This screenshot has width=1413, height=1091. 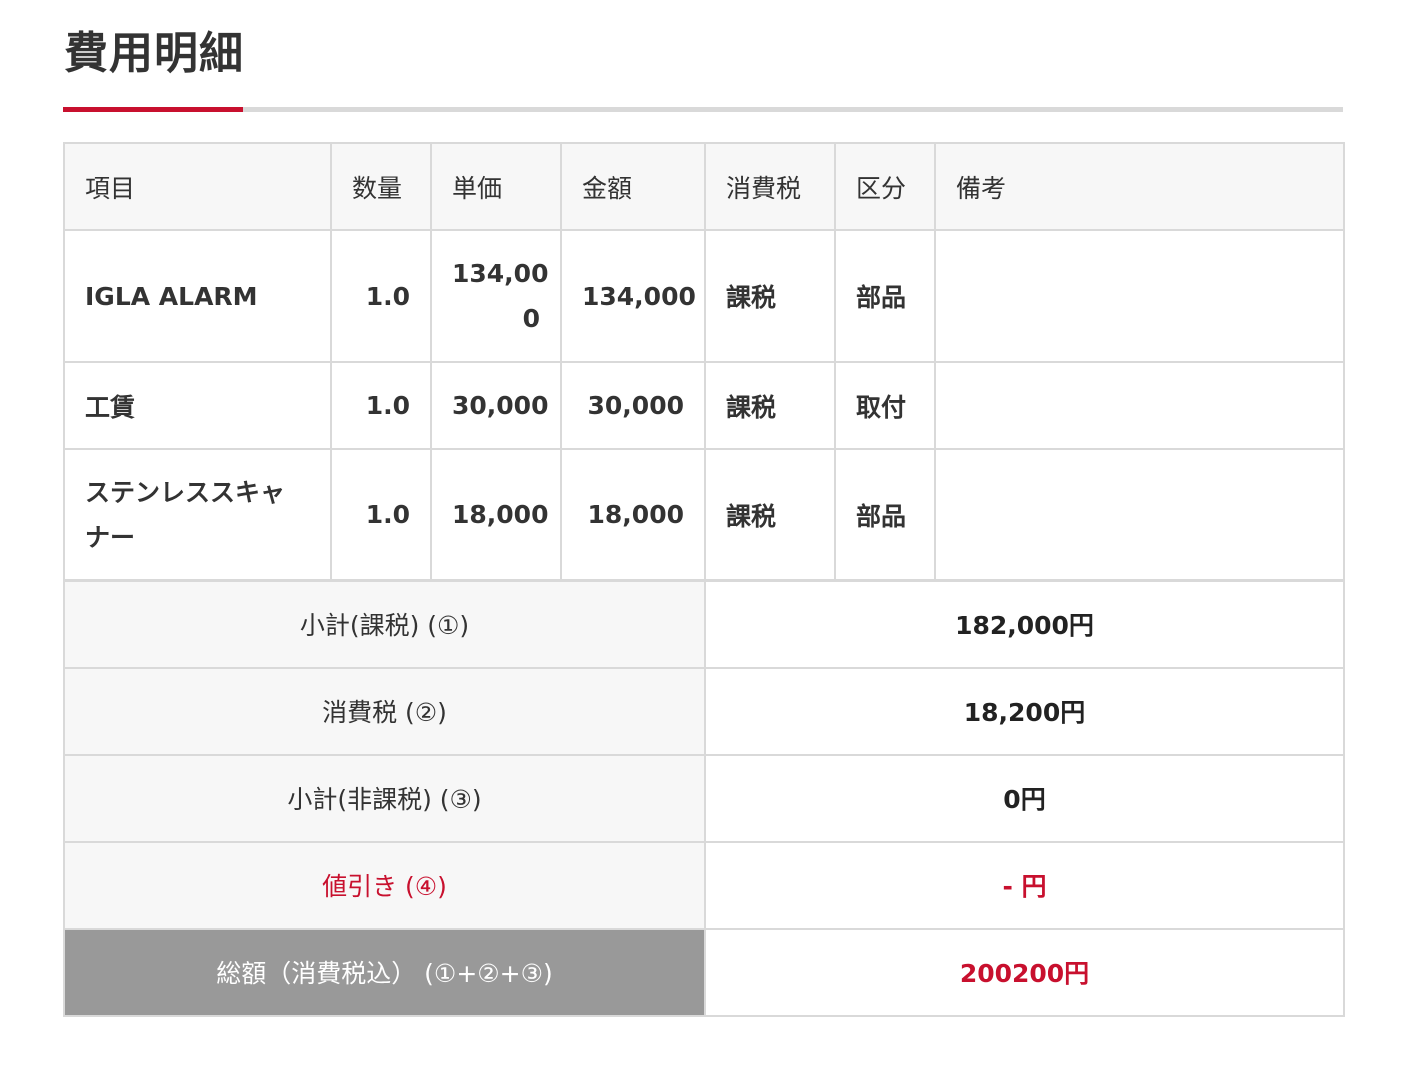 I want to click on header-amount: 金額, so click(x=633, y=186).